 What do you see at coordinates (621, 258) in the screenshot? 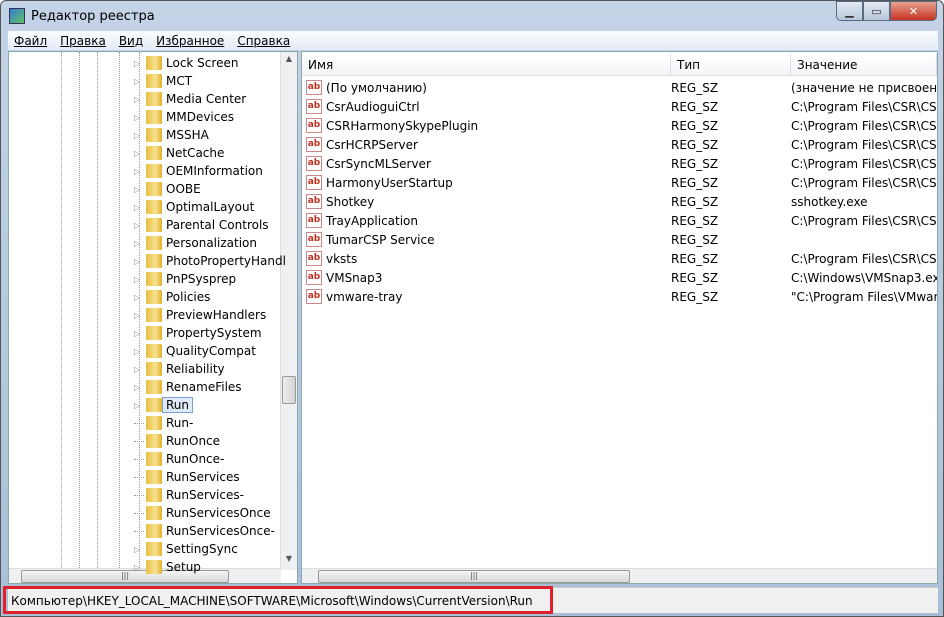
I see `list-row: ab vksts REG_SZ C:\Program Files\CSR\CSR` at bounding box center [621, 258].